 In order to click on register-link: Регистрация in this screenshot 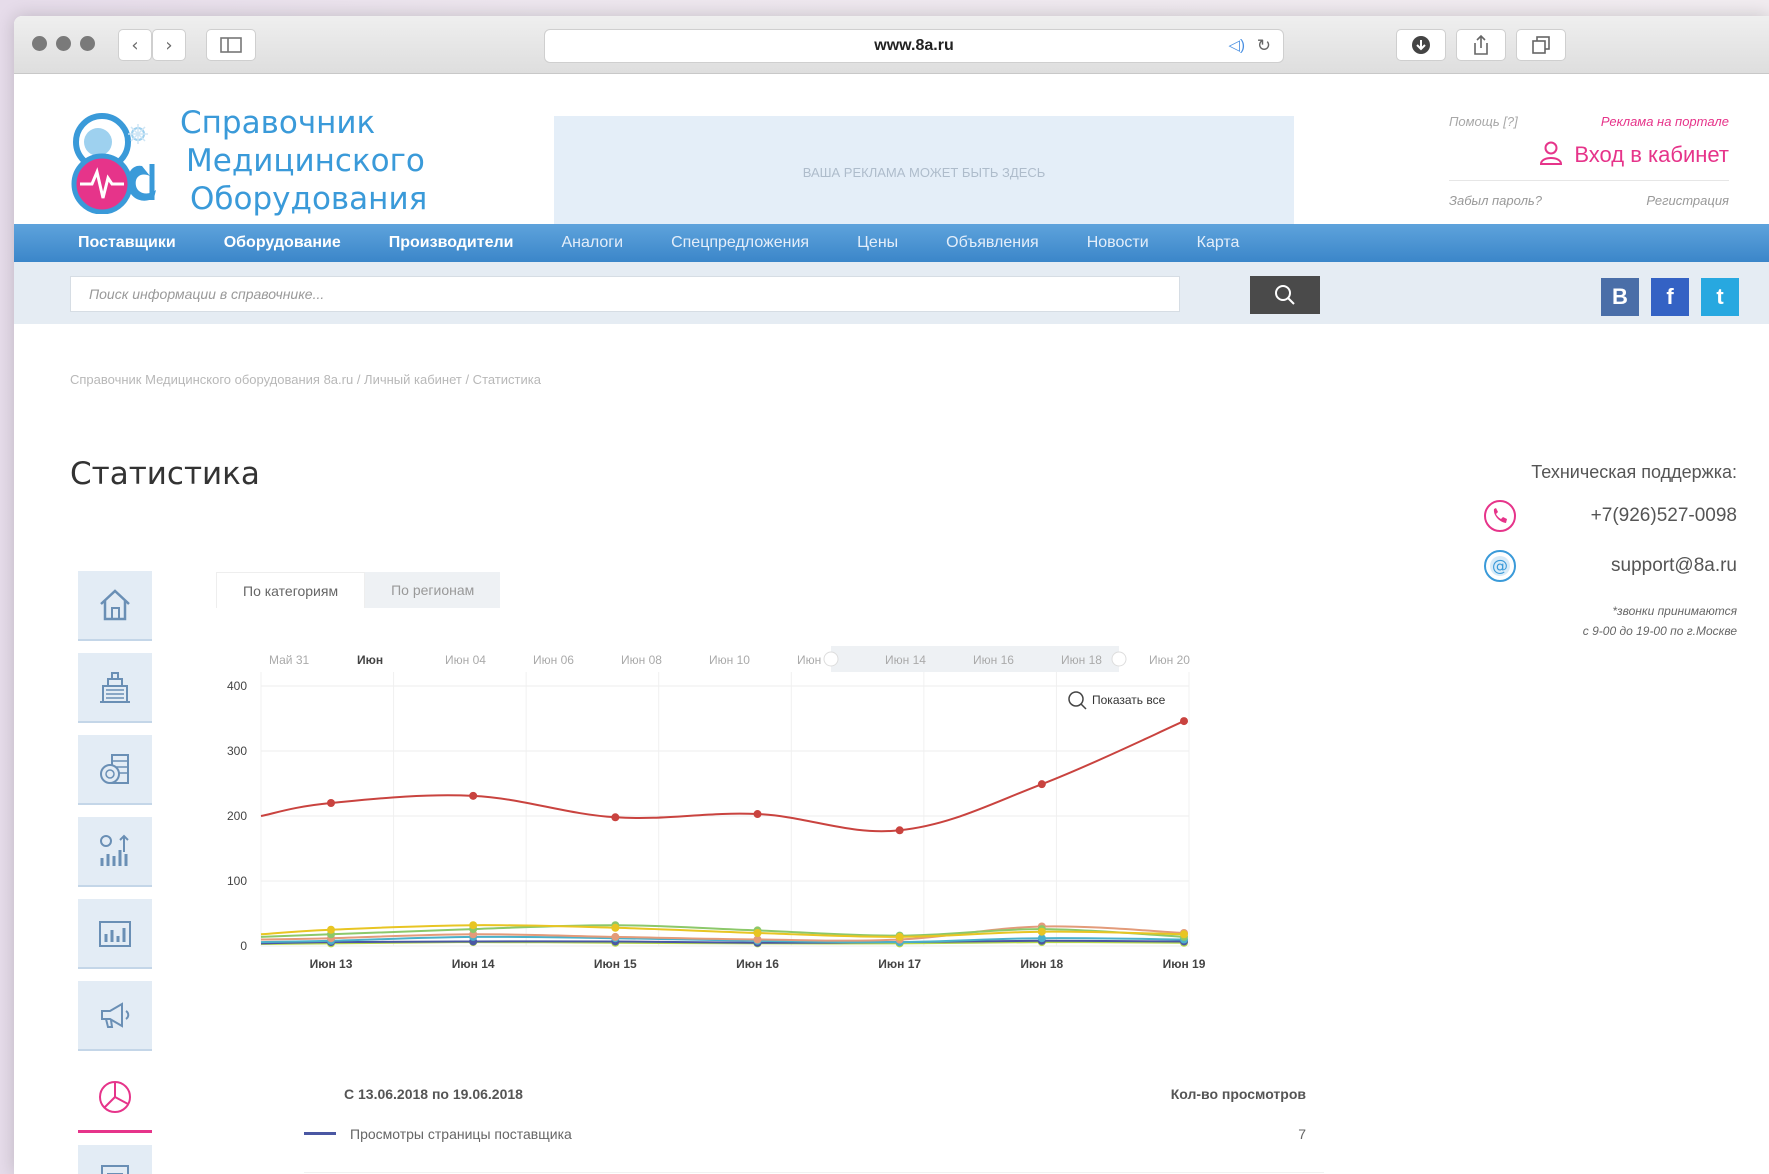, I will do `click(1687, 200)`.